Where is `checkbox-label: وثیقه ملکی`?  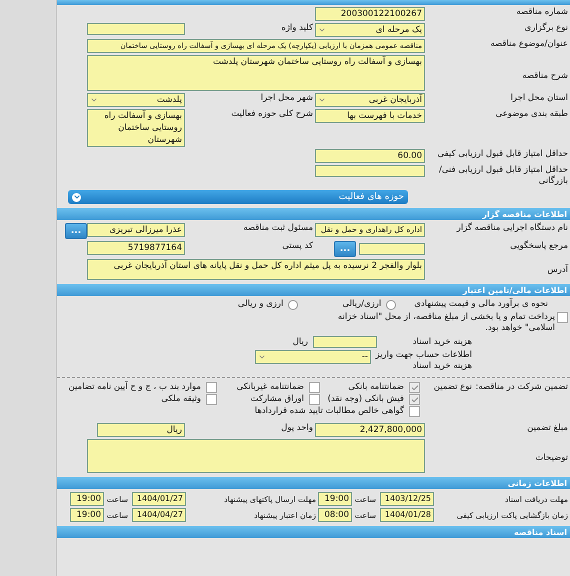 checkbox-label: وثیقه ملکی is located at coordinates (181, 399).